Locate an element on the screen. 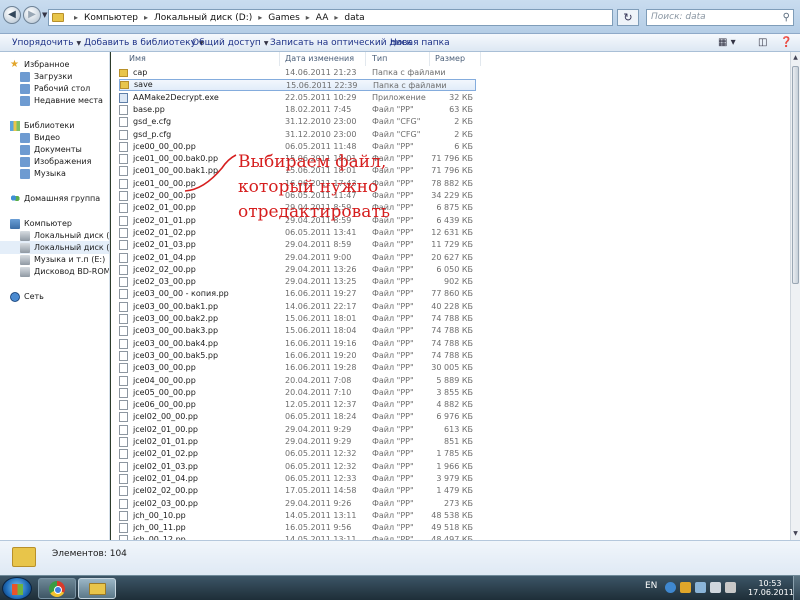 The width and height of the screenshot is (800, 600). preview-pane-button: ◫ is located at coordinates (762, 43).